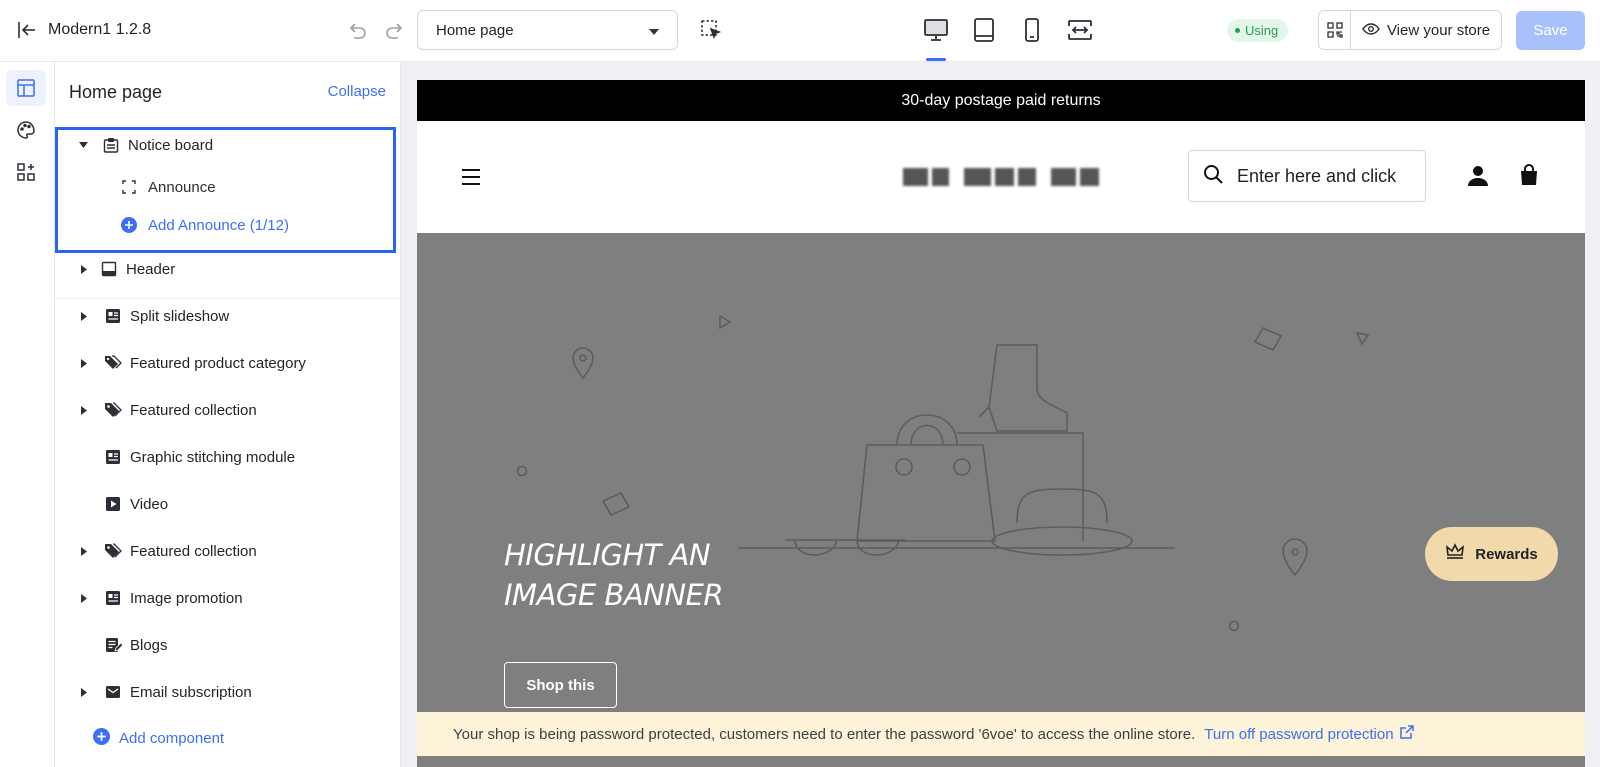 The height and width of the screenshot is (767, 1600). Describe the element at coordinates (218, 363) in the screenshot. I see `tree-item-label: Featured product category` at that location.